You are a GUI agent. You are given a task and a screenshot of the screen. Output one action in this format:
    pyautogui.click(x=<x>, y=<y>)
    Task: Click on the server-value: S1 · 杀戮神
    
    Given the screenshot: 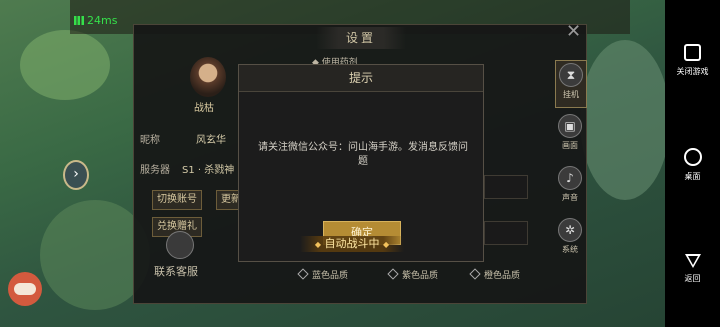 What is the action you would take?
    pyautogui.click(x=208, y=170)
    